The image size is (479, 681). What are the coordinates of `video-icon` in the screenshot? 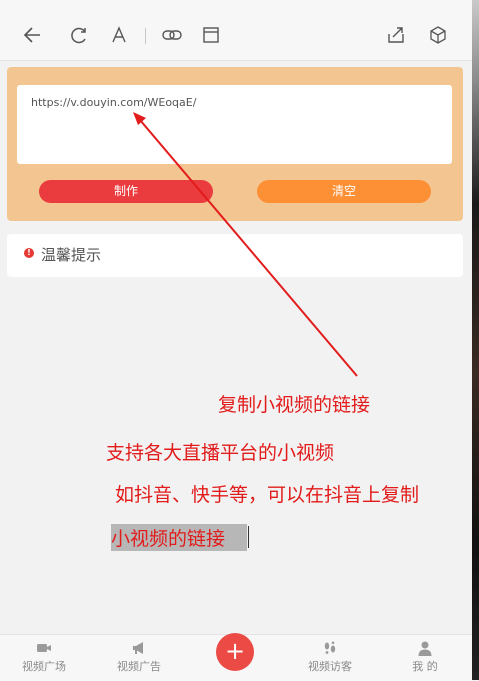 It's located at (44, 648).